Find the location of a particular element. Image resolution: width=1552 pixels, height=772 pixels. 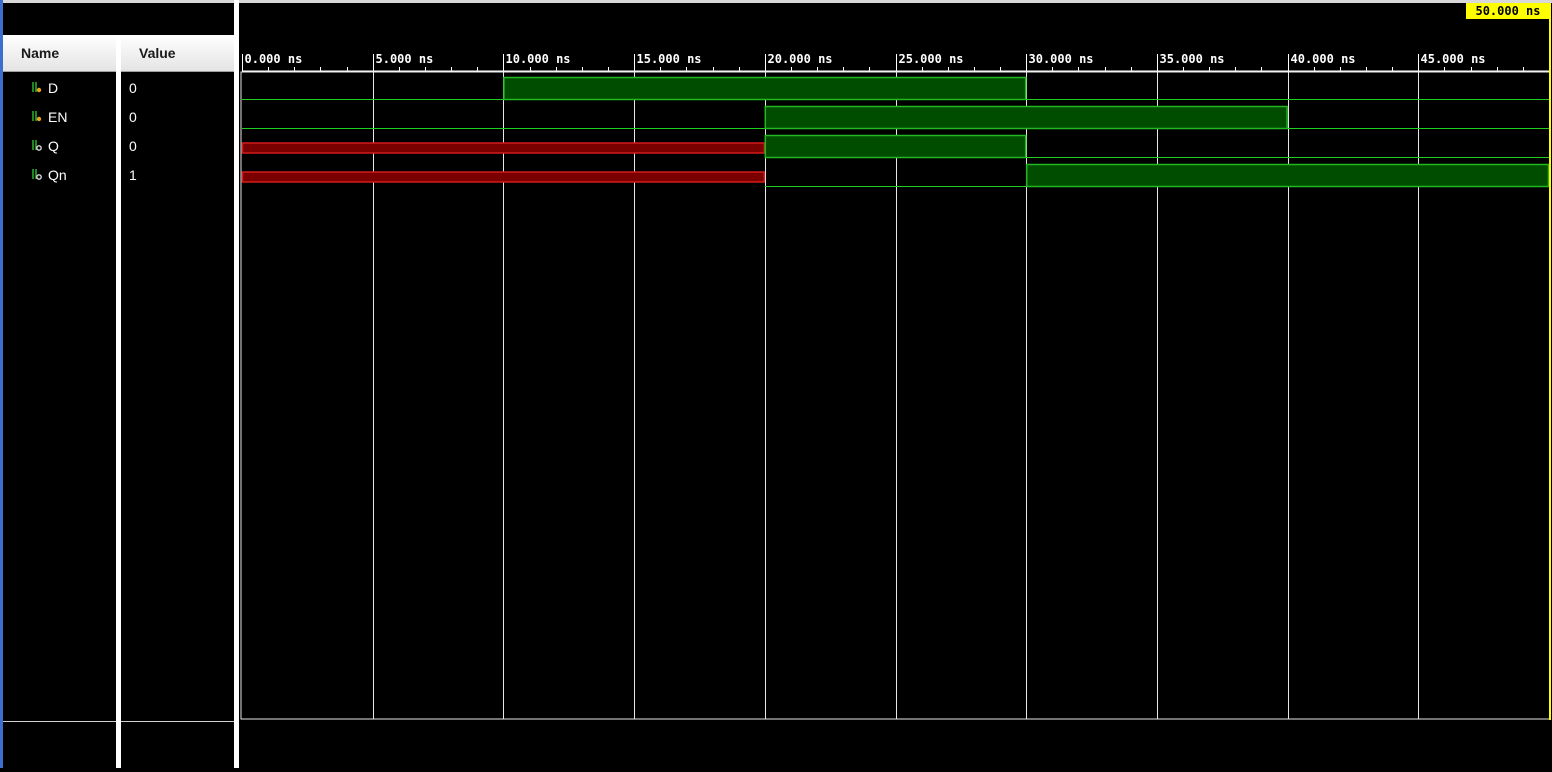

value-column-header: Value is located at coordinates (177, 53).